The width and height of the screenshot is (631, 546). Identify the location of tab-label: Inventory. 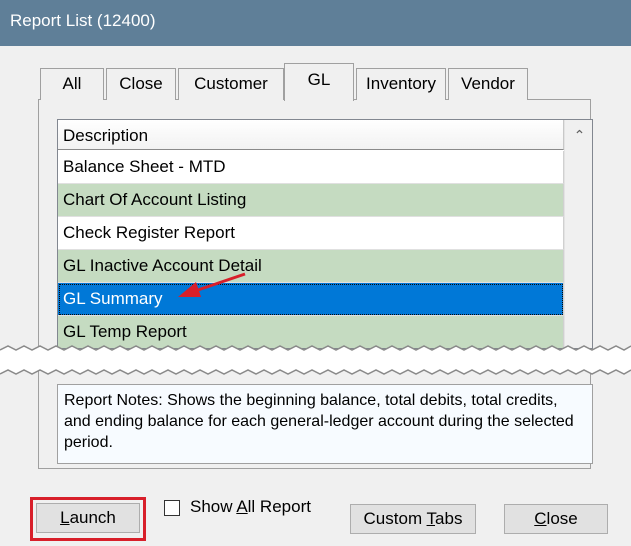
(401, 83).